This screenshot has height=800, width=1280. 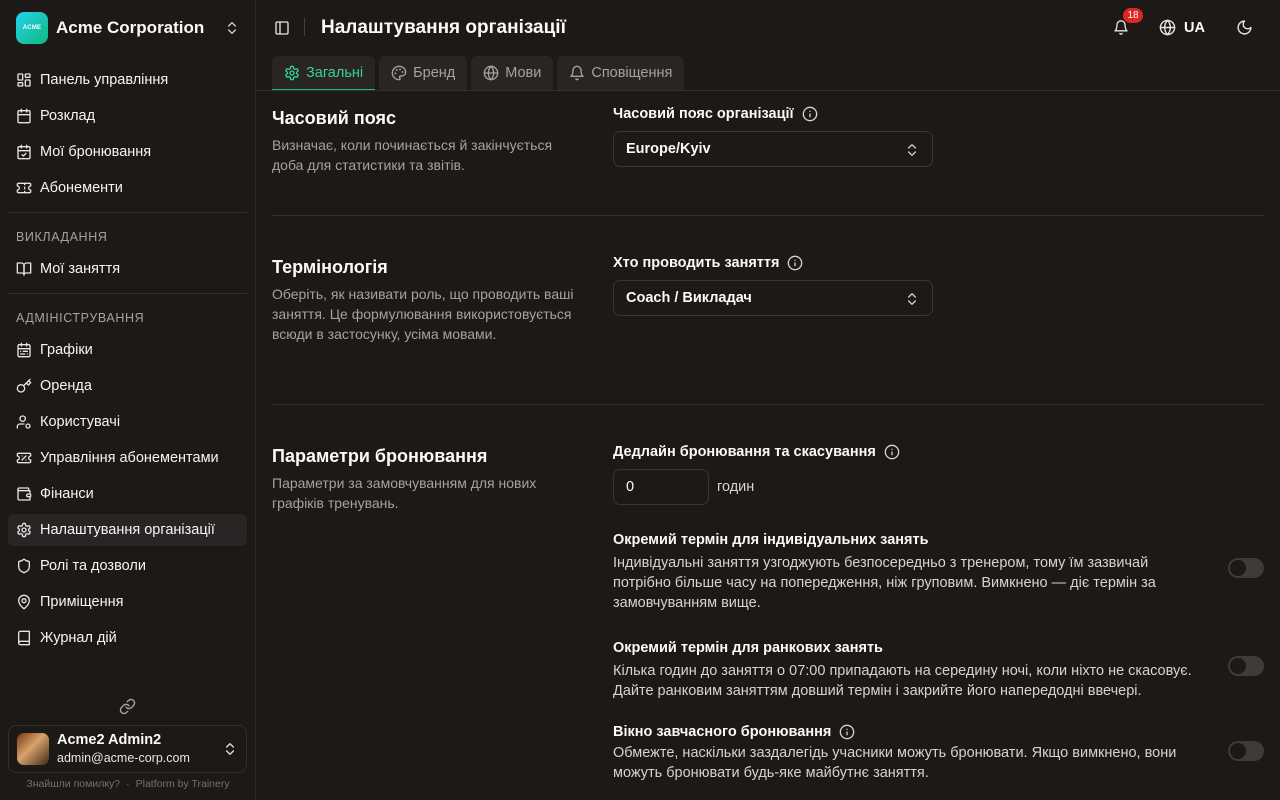 I want to click on timezone-select: Europe/Kyiv, so click(x=773, y=149).